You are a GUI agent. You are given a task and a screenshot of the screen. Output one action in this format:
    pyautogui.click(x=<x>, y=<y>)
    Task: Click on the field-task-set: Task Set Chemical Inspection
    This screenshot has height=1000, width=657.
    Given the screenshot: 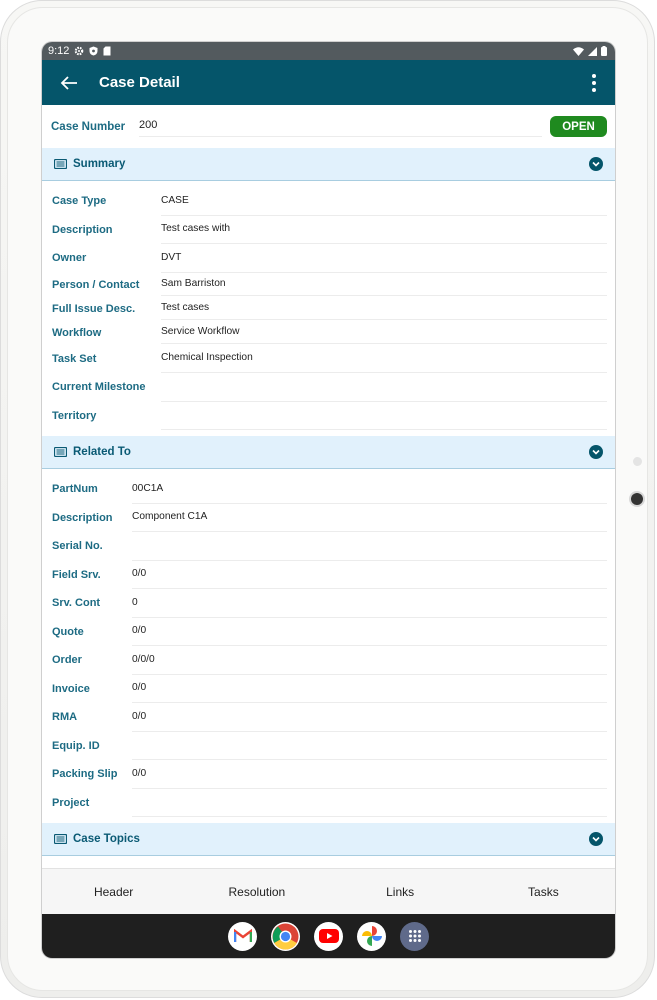 What is the action you would take?
    pyautogui.click(x=329, y=359)
    